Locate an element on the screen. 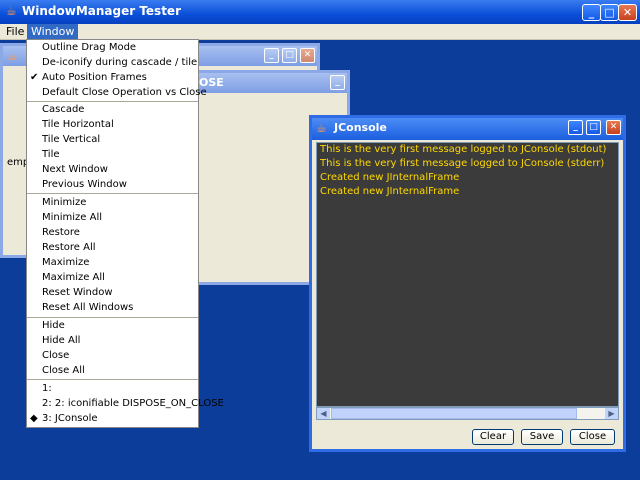 The height and width of the screenshot is (480, 640). frame1-minimize-button: _ is located at coordinates (271, 55).